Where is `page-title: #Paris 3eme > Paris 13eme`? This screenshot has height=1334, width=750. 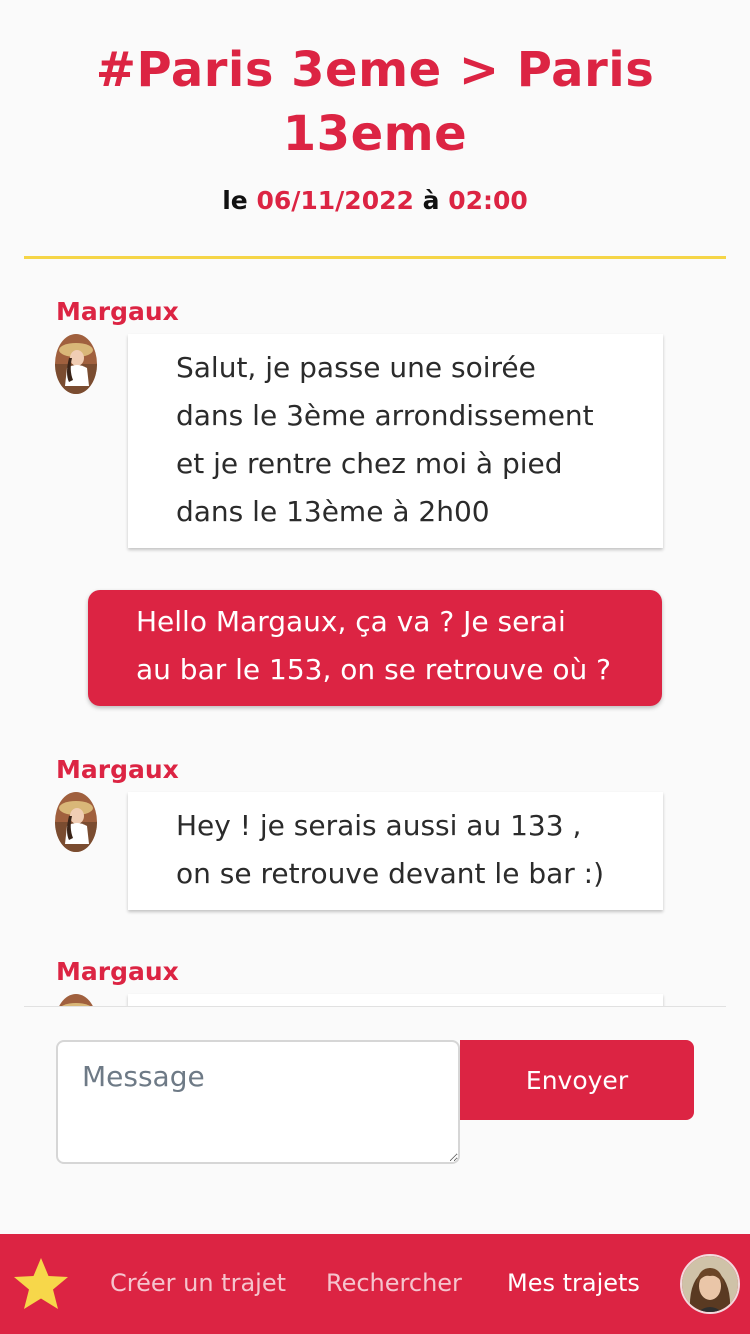 page-title: #Paris 3eme > Paris 13eme is located at coordinates (375, 102).